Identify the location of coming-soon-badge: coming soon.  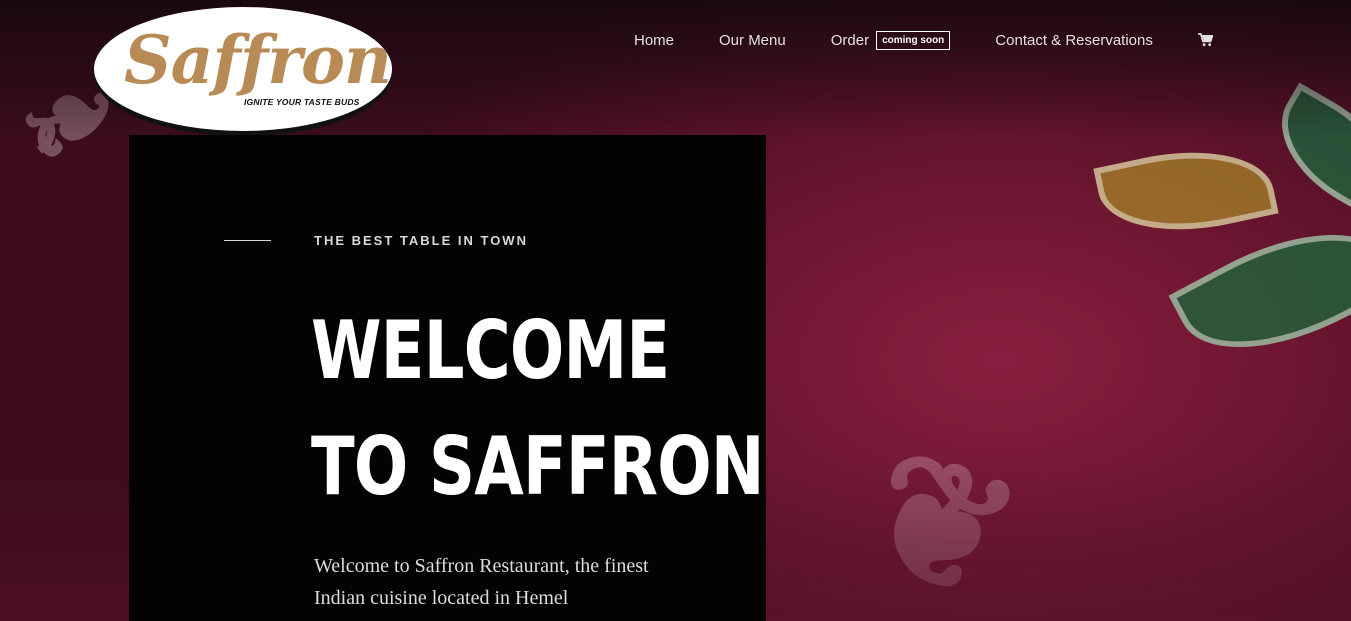
(913, 40).